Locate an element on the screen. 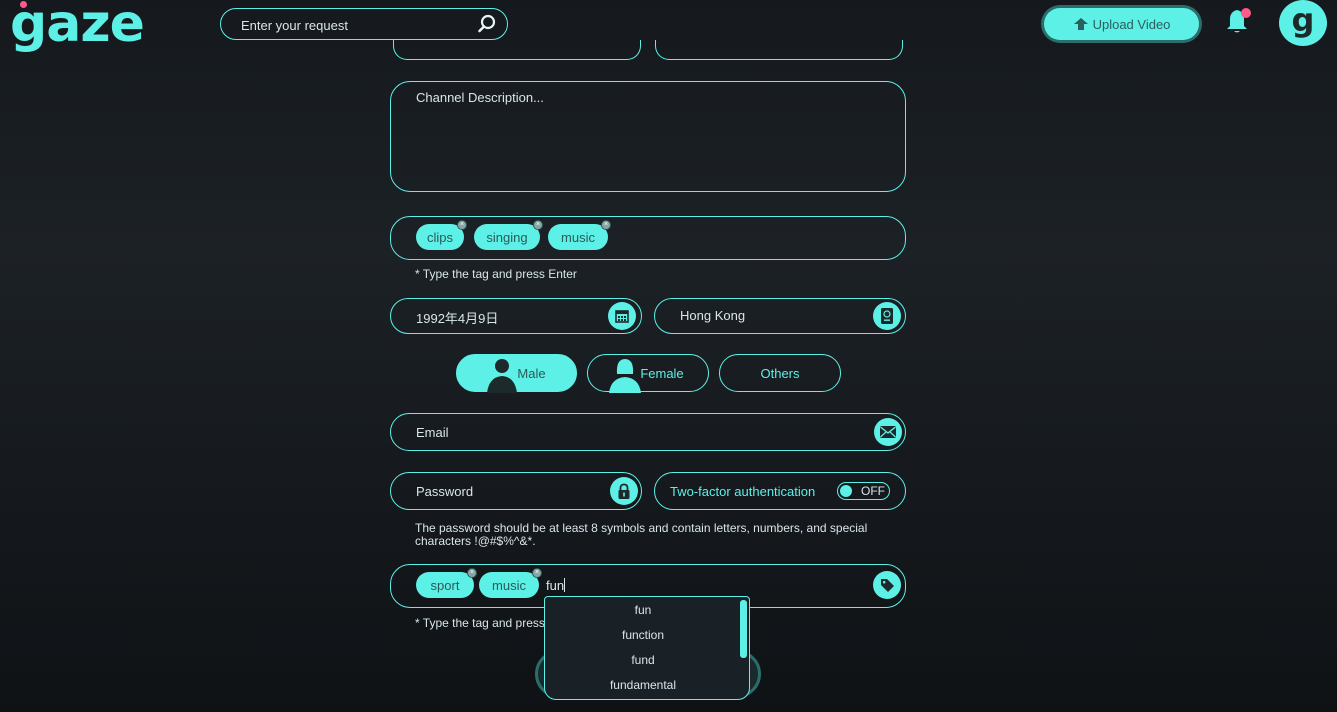 This screenshot has width=1337, height=712. suggestion-item: fundamental is located at coordinates (643, 685).